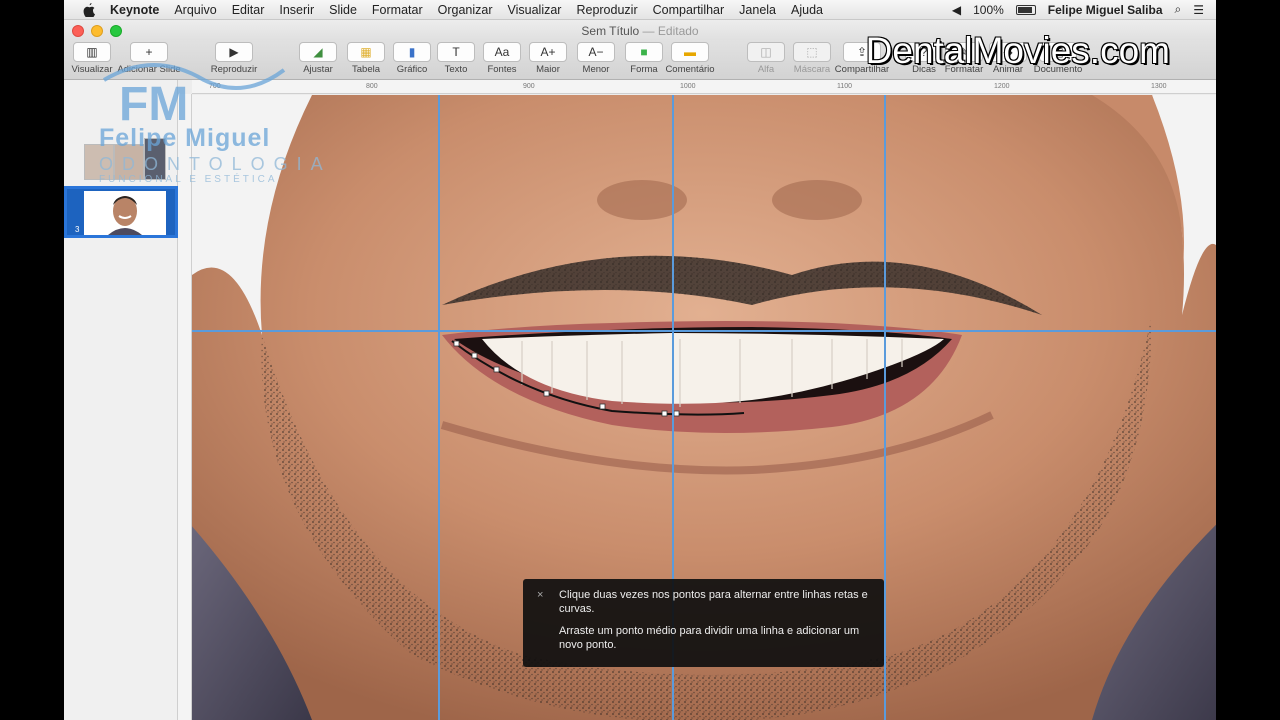 The height and width of the screenshot is (720, 1280). I want to click on watermark: DentalMovies.com, so click(1017, 50).